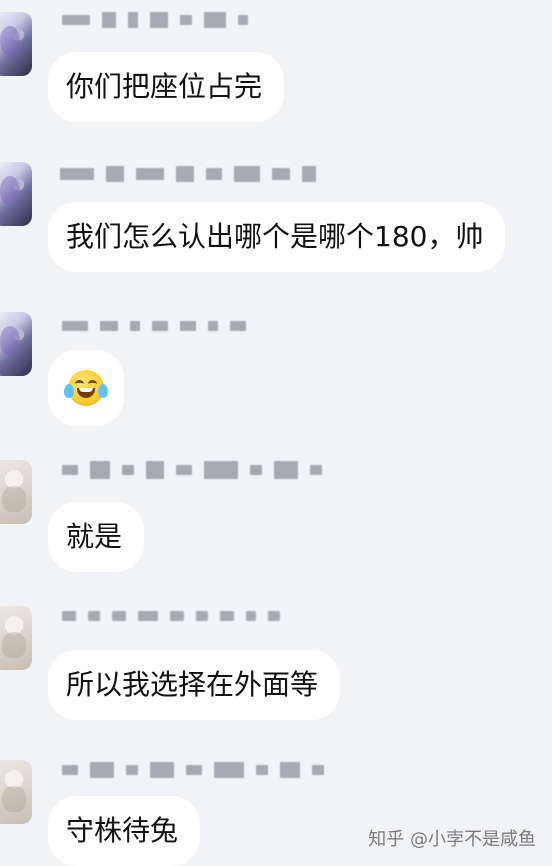  I want to click on message-bubble: 所以我选择在外面等, so click(194, 685).